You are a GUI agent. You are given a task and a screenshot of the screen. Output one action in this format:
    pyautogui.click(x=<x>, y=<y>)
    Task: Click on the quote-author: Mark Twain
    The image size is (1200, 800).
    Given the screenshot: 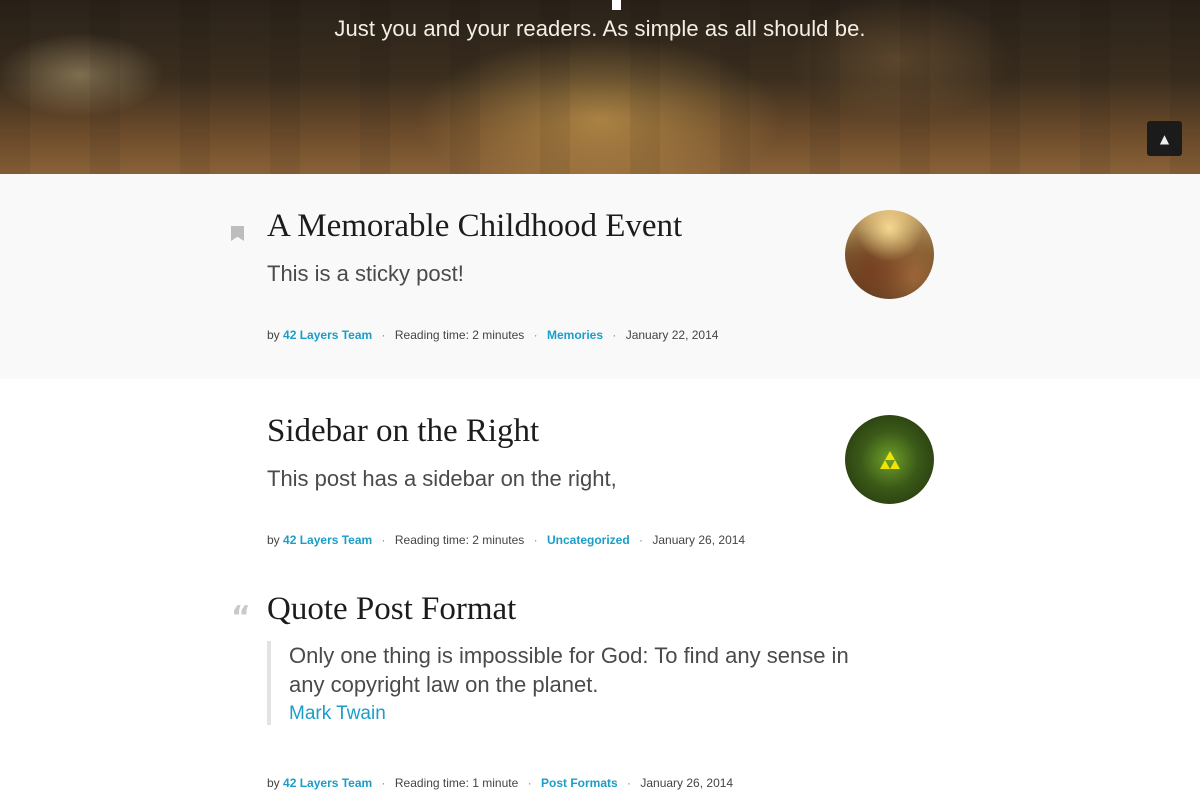 What is the action you would take?
    pyautogui.click(x=589, y=714)
    